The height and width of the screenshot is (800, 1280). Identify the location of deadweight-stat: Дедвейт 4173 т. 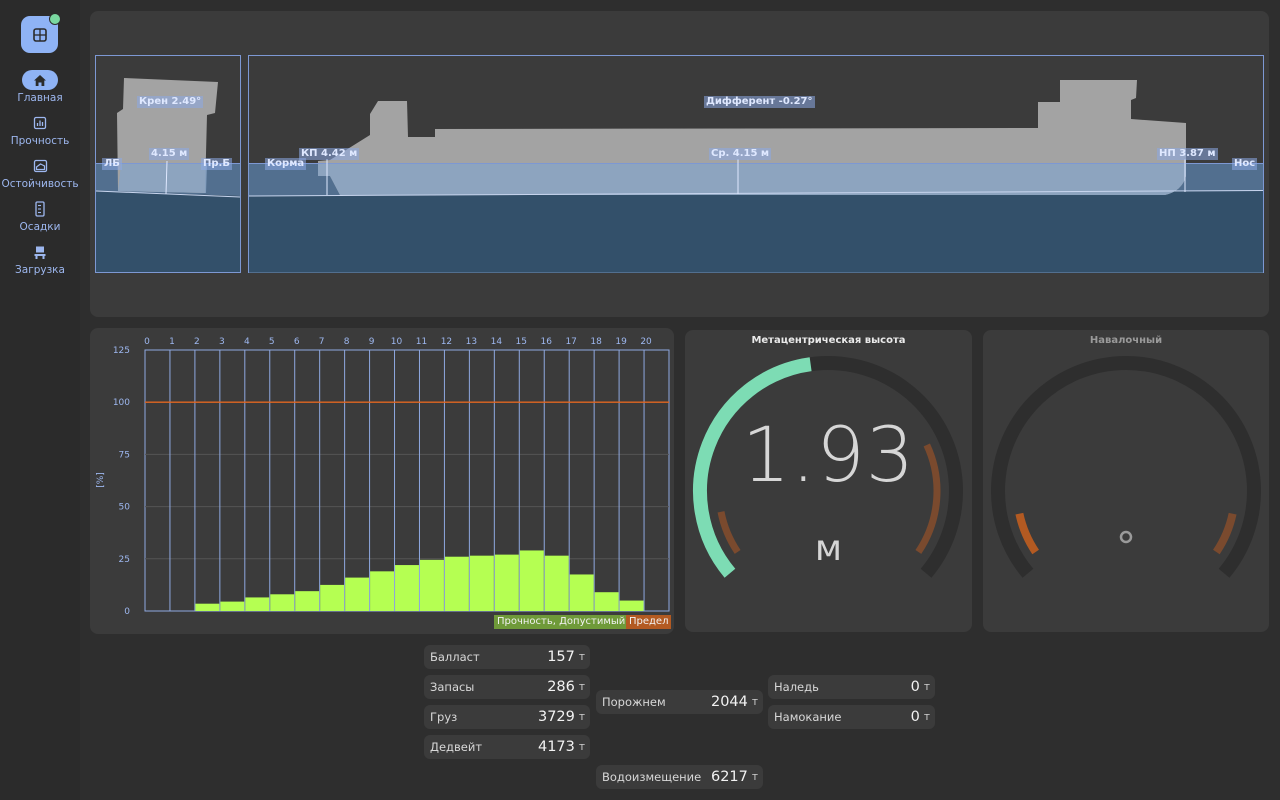
(507, 747).